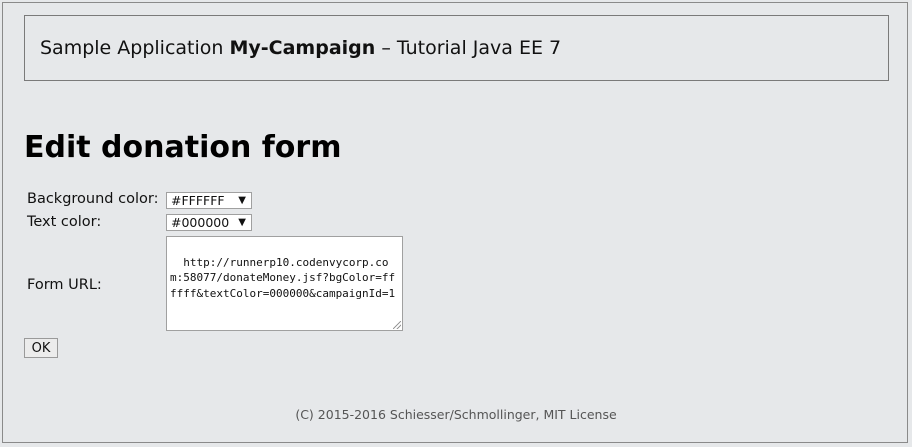 The height and width of the screenshot is (447, 912). I want to click on background-color-select: #FFFFFF ▼, so click(209, 200).